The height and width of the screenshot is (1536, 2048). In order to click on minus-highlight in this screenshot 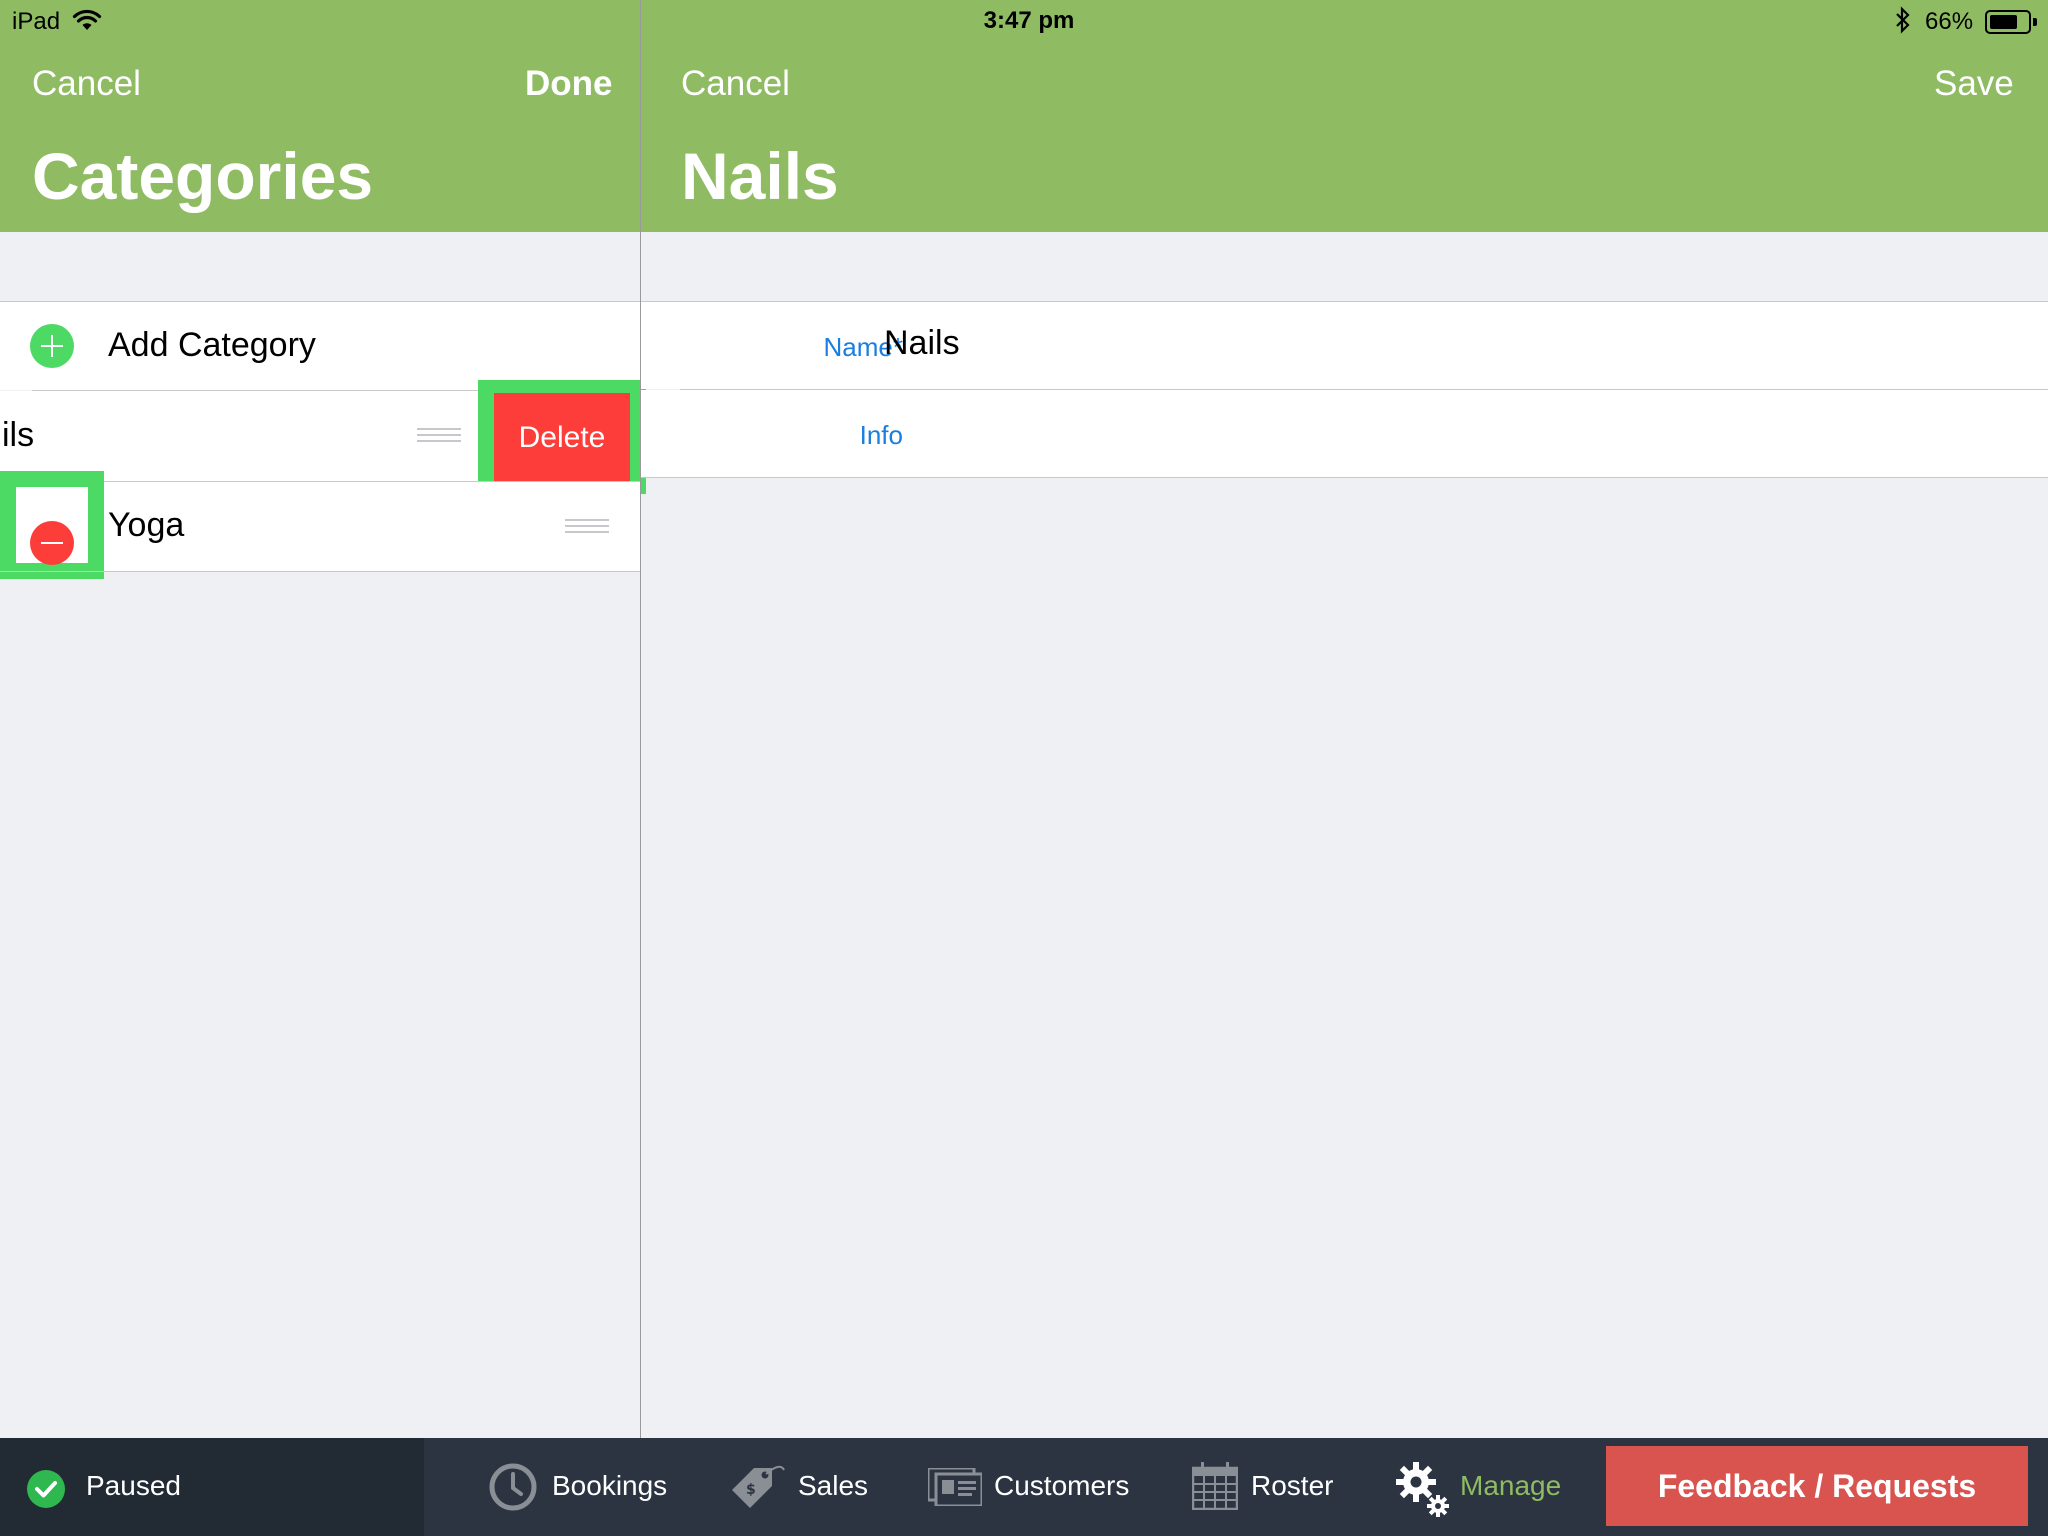, I will do `click(52, 525)`.